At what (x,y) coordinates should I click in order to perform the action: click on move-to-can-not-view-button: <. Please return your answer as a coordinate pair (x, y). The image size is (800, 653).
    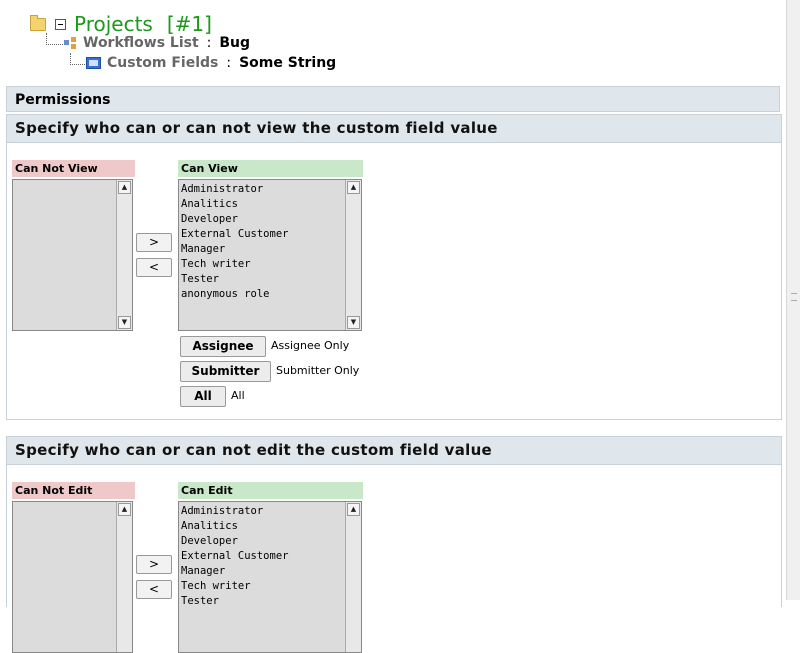
    Looking at the image, I should click on (154, 267).